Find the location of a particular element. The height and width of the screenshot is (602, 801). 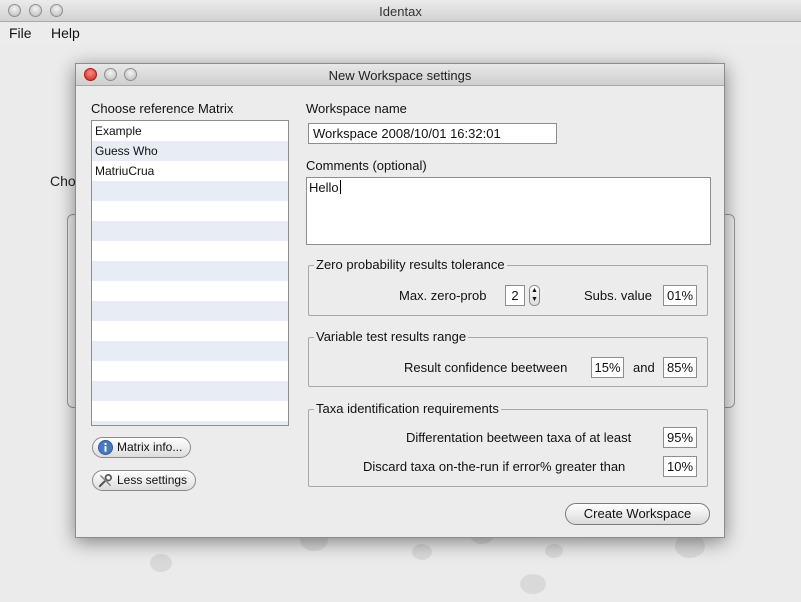

subs-value-input: 01% is located at coordinates (680, 295).